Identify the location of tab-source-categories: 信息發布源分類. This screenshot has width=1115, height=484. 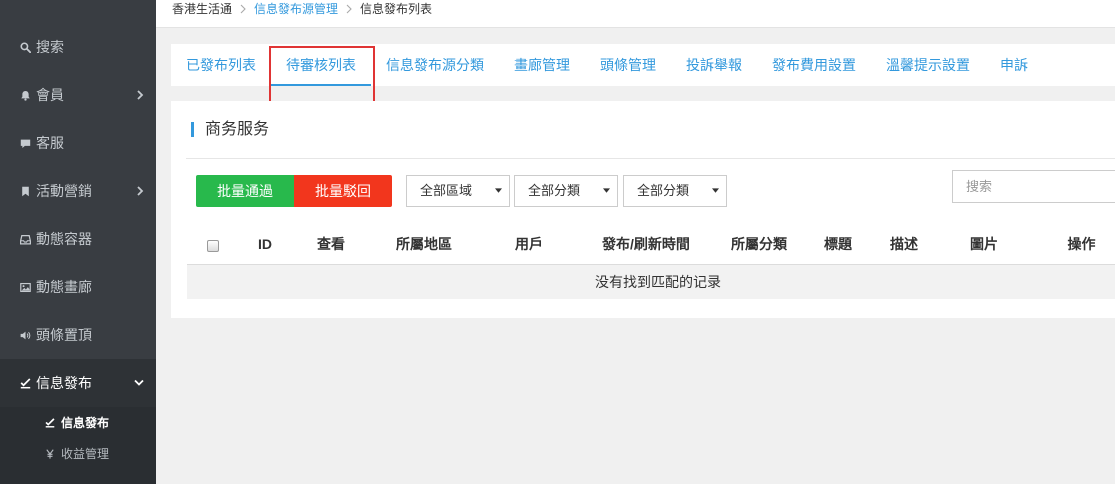
(435, 65).